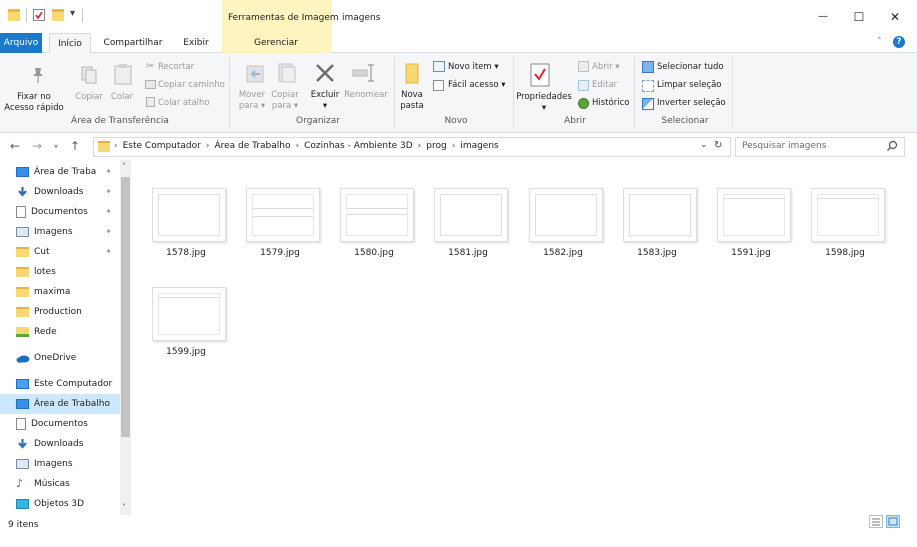  Describe the element at coordinates (690, 67) in the screenshot. I see `select-all-button: Selecionar tudo` at that location.